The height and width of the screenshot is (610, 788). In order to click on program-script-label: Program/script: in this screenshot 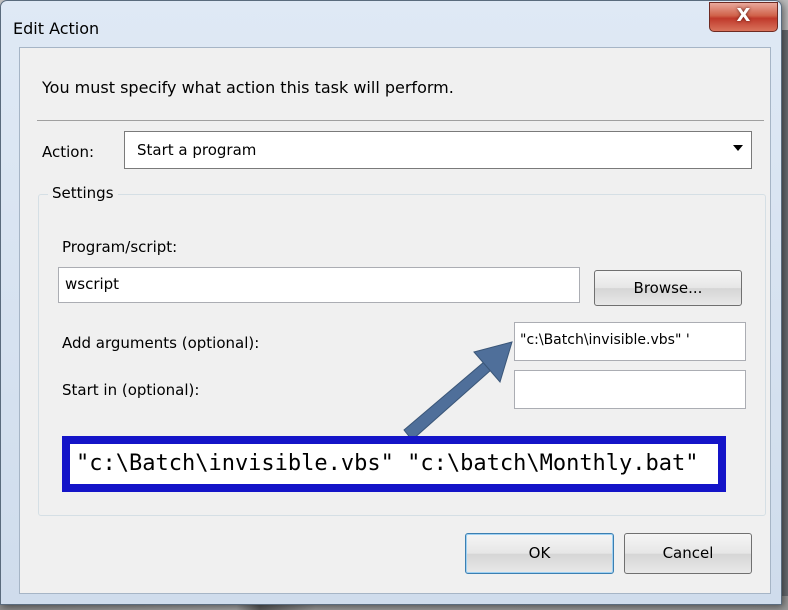, I will do `click(120, 247)`.